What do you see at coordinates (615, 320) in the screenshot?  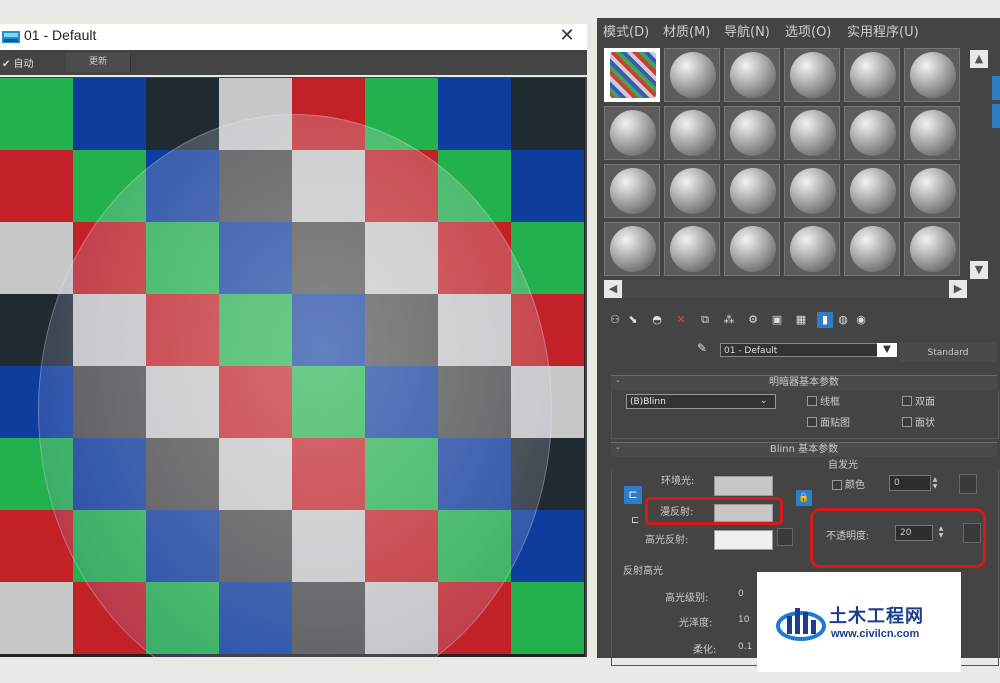 I see `get-material-icon: ⚇` at bounding box center [615, 320].